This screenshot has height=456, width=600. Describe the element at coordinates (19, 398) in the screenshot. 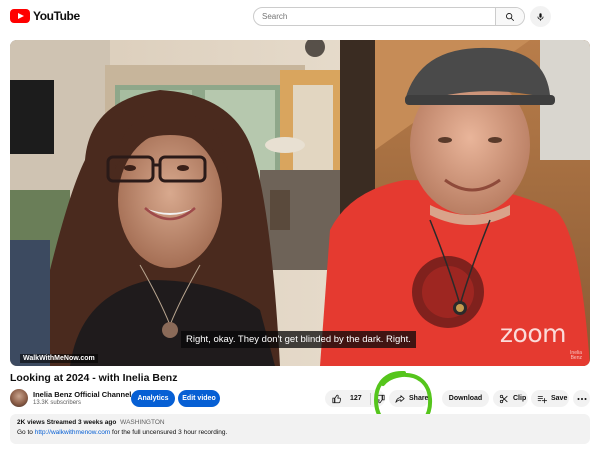

I see `channel-avatar` at that location.